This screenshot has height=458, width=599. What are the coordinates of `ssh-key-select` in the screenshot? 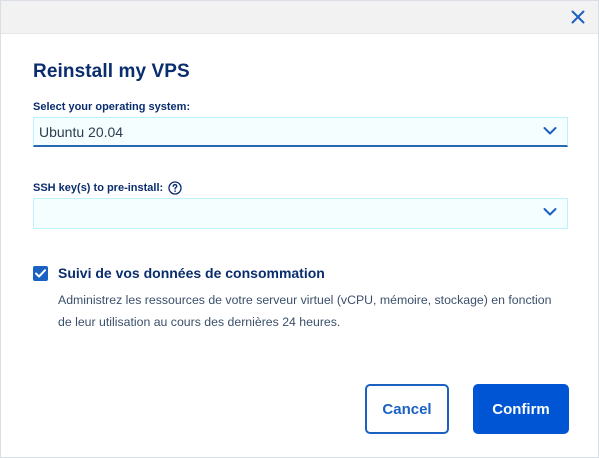 It's located at (300, 213).